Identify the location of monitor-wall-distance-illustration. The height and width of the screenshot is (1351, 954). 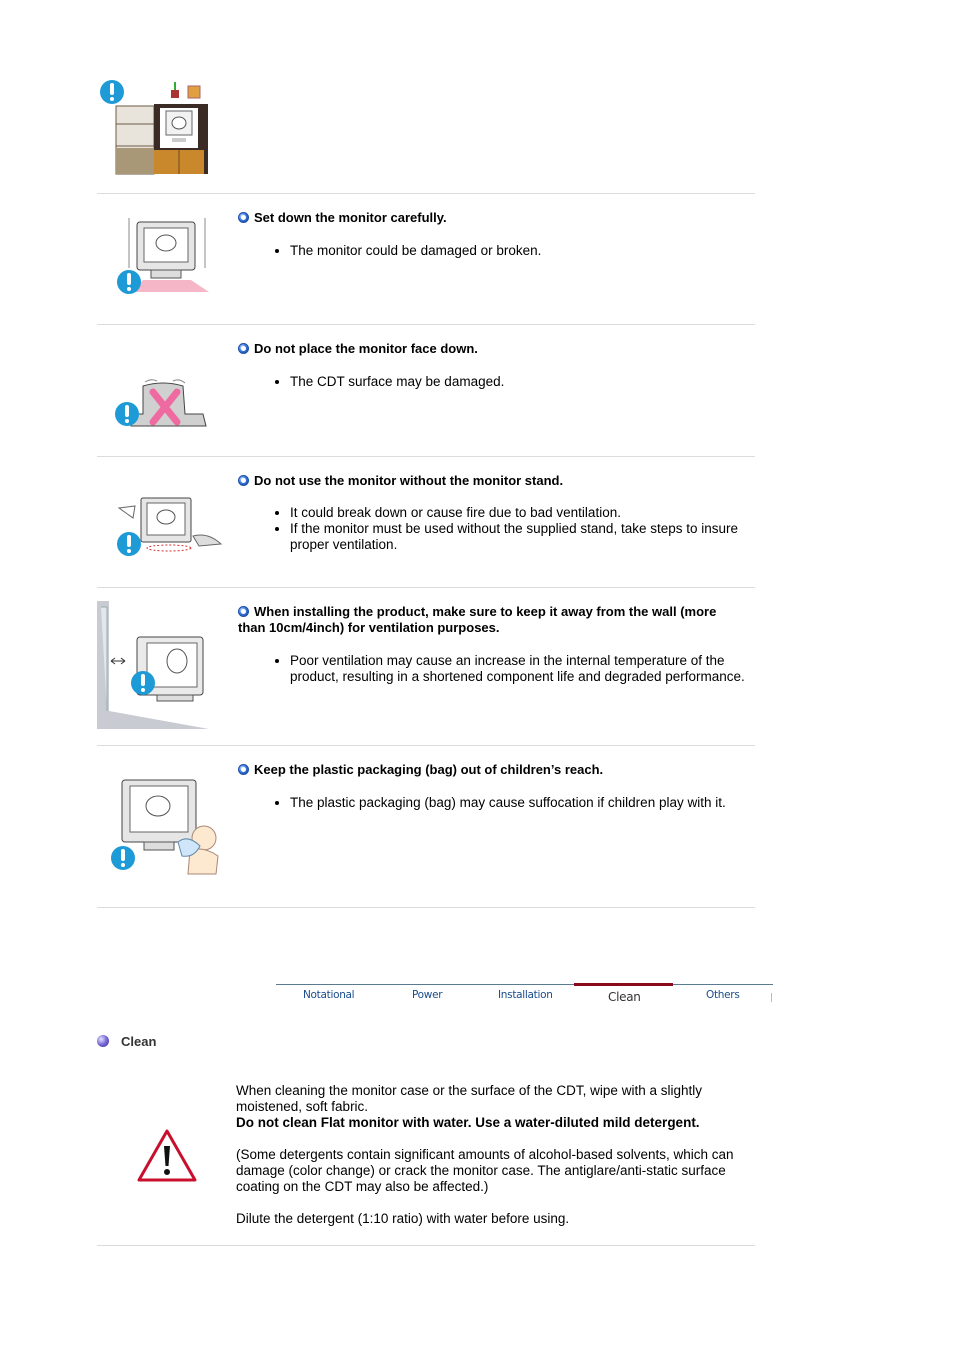
(153, 665).